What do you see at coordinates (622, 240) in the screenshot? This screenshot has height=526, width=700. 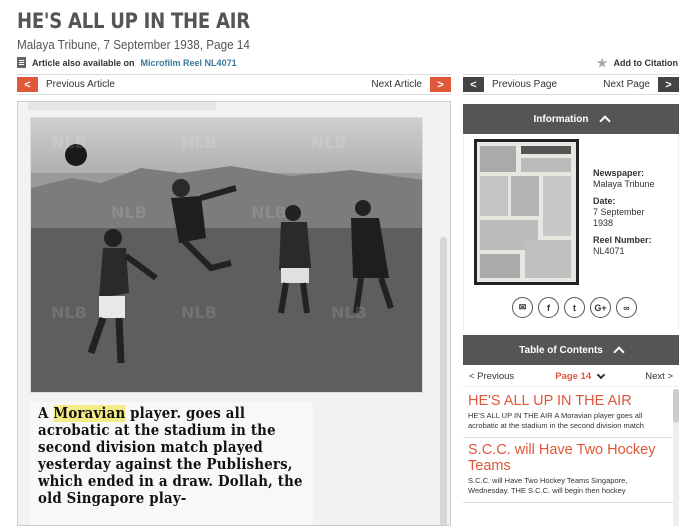 I see `reel-number-label: Reel Number:` at bounding box center [622, 240].